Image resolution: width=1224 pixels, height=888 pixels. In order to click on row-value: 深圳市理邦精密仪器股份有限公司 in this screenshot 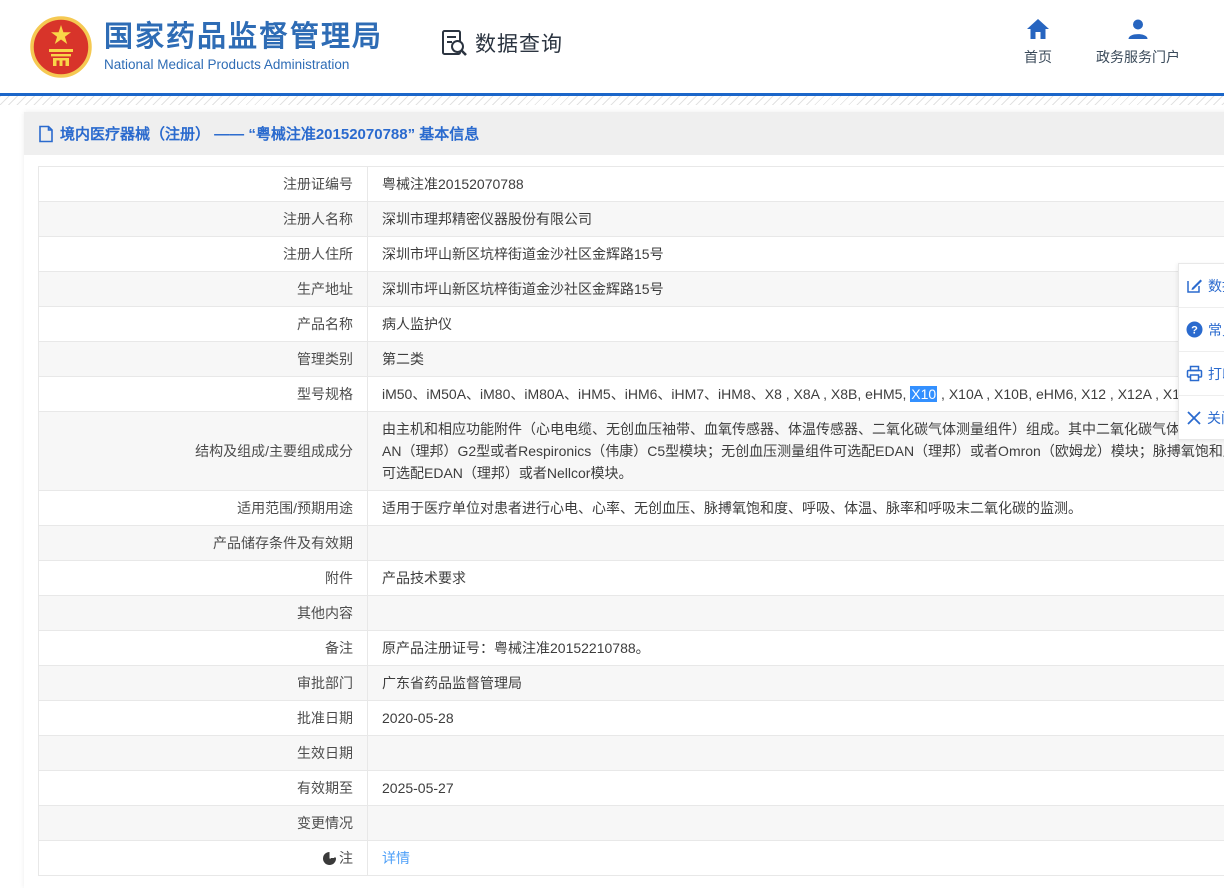, I will do `click(796, 219)`.